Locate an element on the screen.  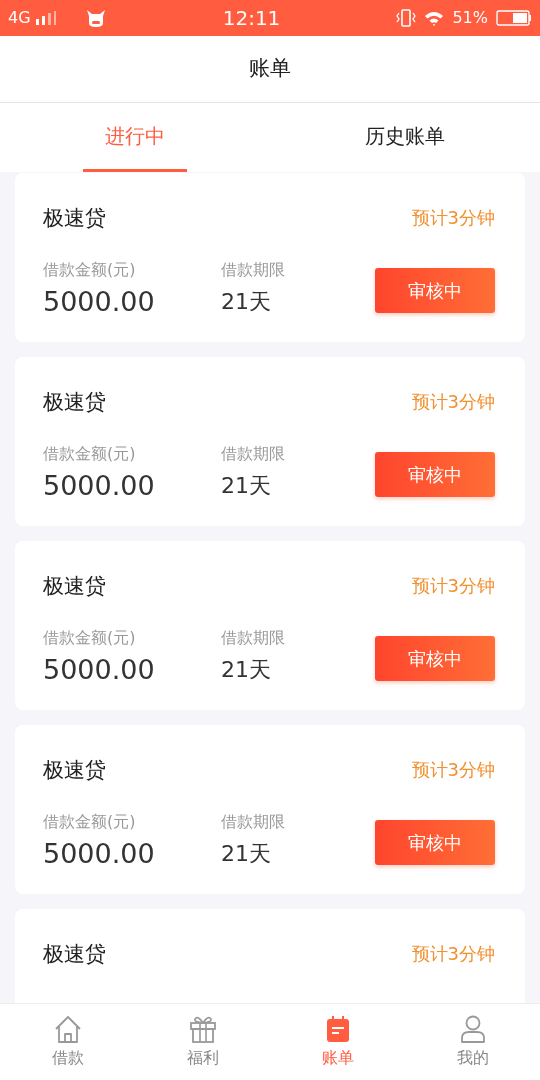
gift-icon is located at coordinates (202, 1029).